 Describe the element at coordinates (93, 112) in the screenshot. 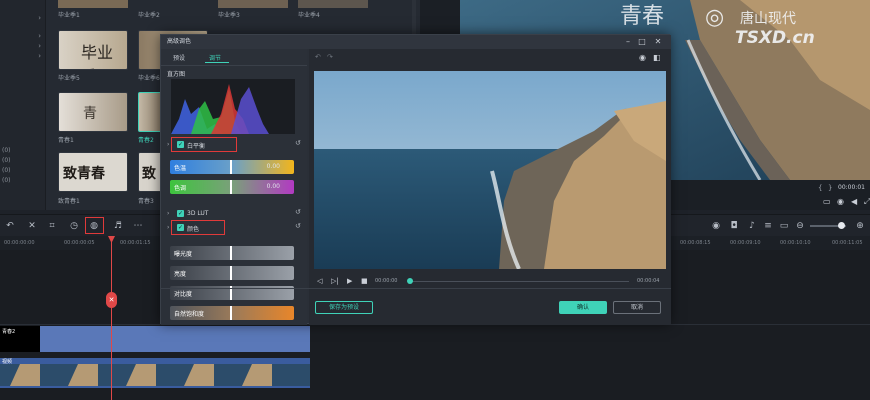

I see `media-thumbnail: 青` at that location.